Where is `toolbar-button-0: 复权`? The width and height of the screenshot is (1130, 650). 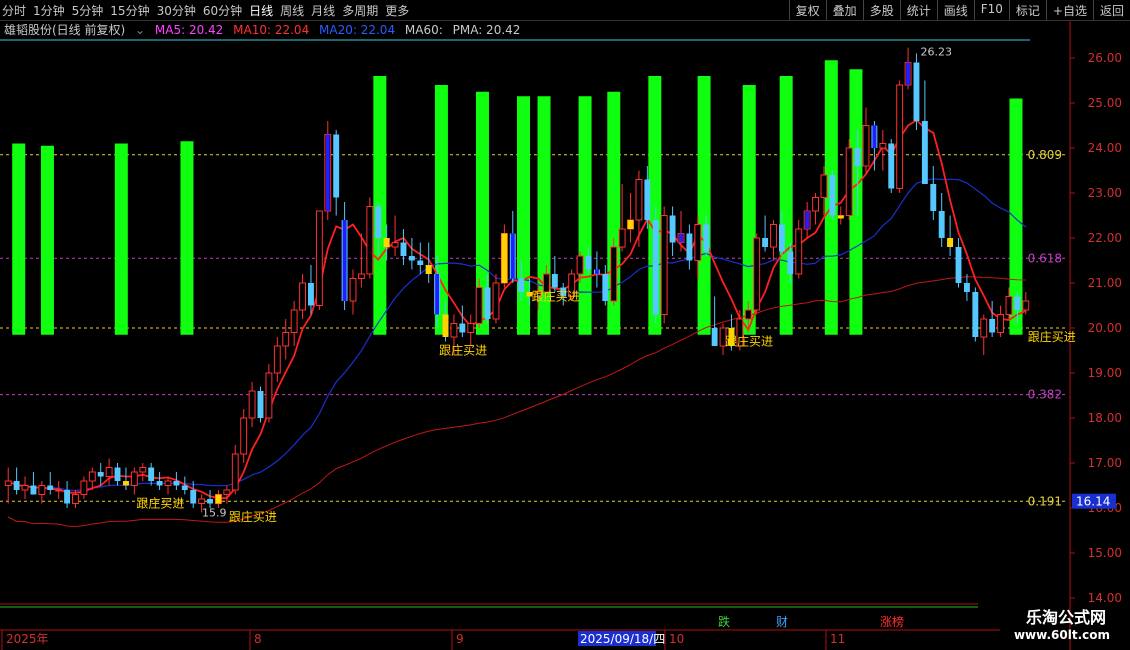
toolbar-button-0: 复权 is located at coordinates (807, 10).